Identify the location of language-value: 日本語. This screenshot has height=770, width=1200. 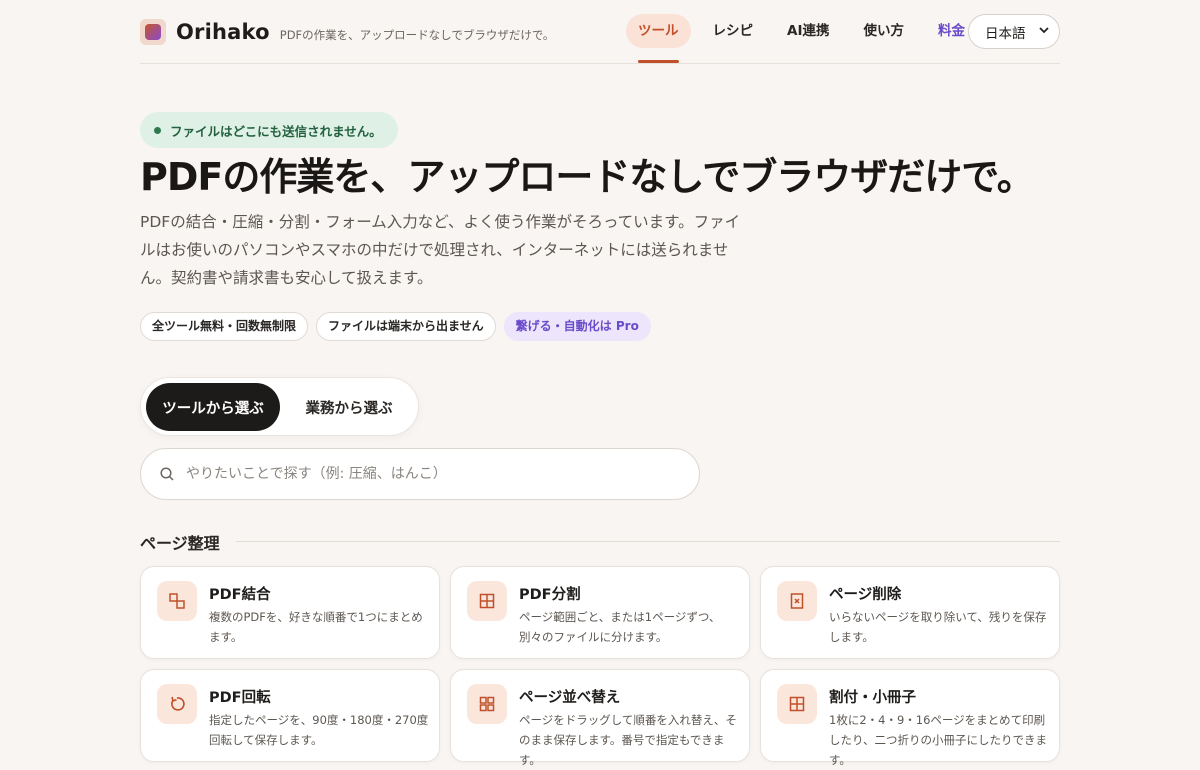
(1005, 33).